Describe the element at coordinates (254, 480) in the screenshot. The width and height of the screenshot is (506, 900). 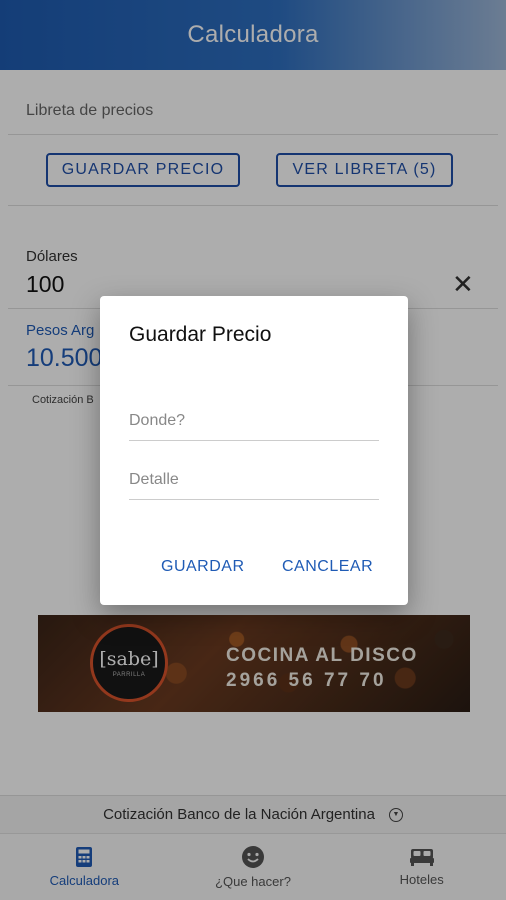
I see `detail-input` at that location.